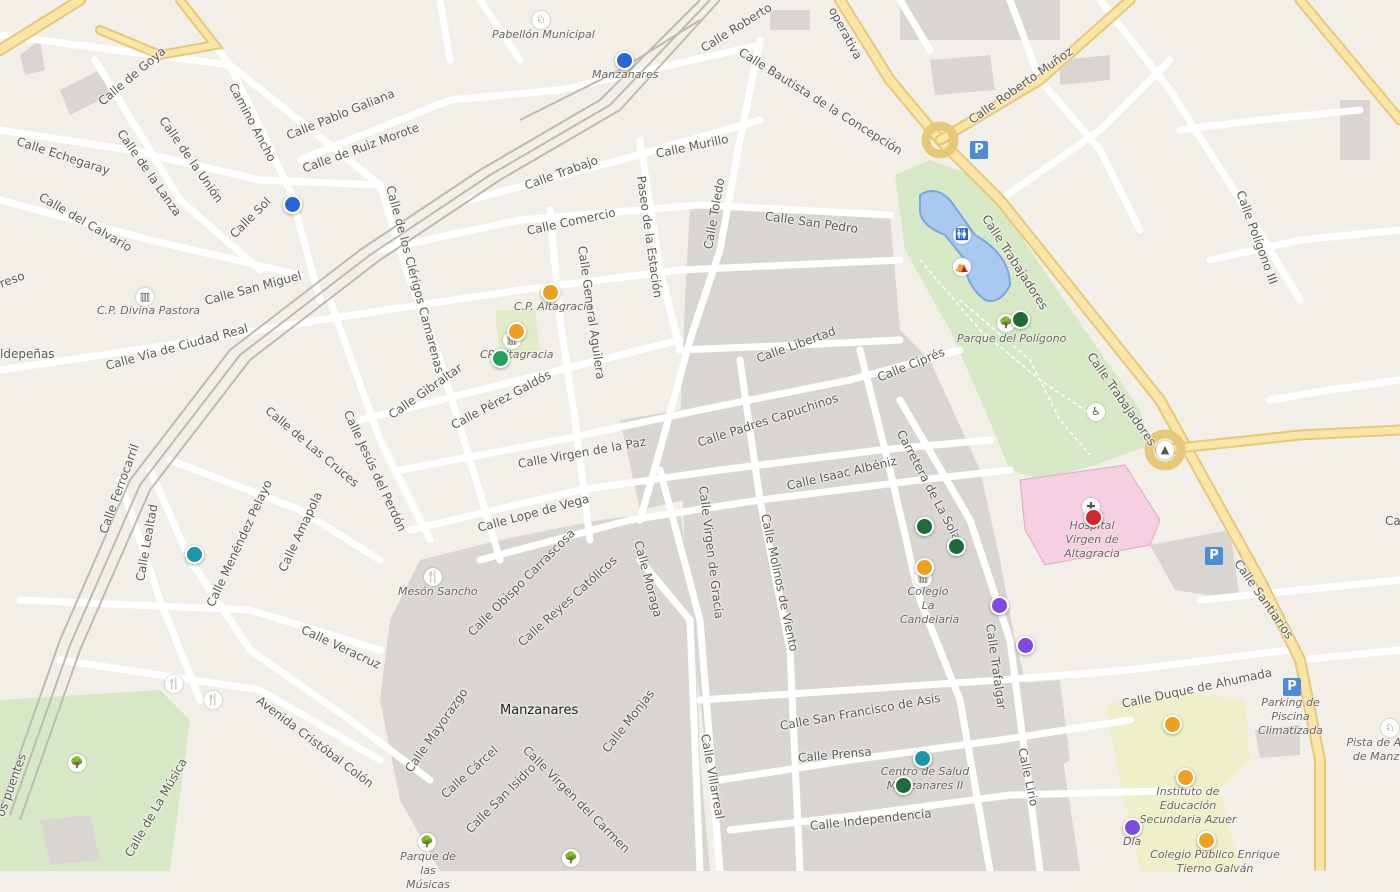 The width and height of the screenshot is (1400, 892). I want to click on marker-train-station, so click(624, 60).